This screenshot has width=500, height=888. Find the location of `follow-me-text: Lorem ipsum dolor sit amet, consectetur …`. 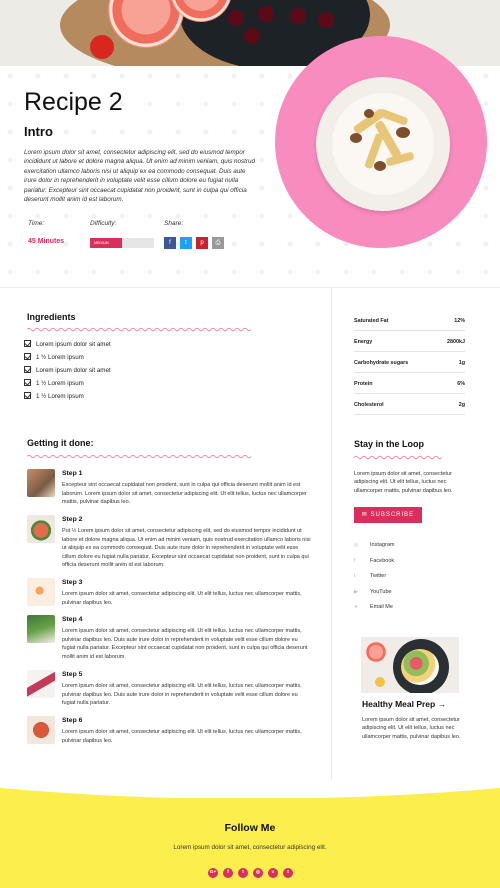

follow-me-text: Lorem ipsum dolor sit amet, consectetur … is located at coordinates (250, 847).